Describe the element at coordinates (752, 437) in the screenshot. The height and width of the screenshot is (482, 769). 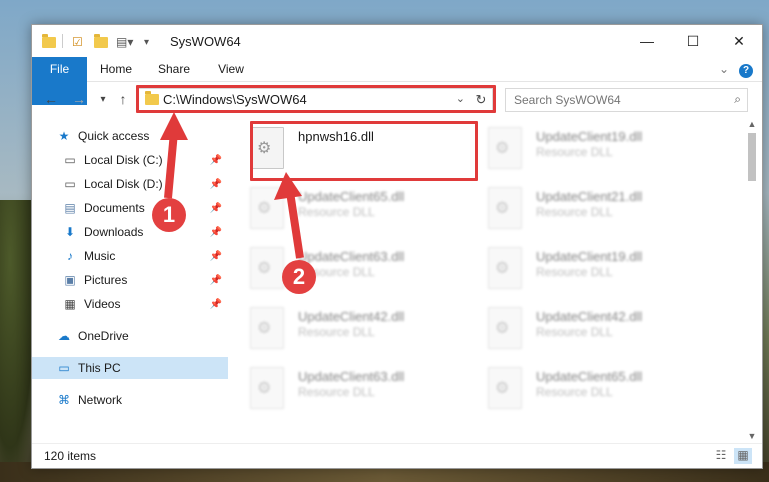
I see `scroll-down-icon: ▼` at that location.